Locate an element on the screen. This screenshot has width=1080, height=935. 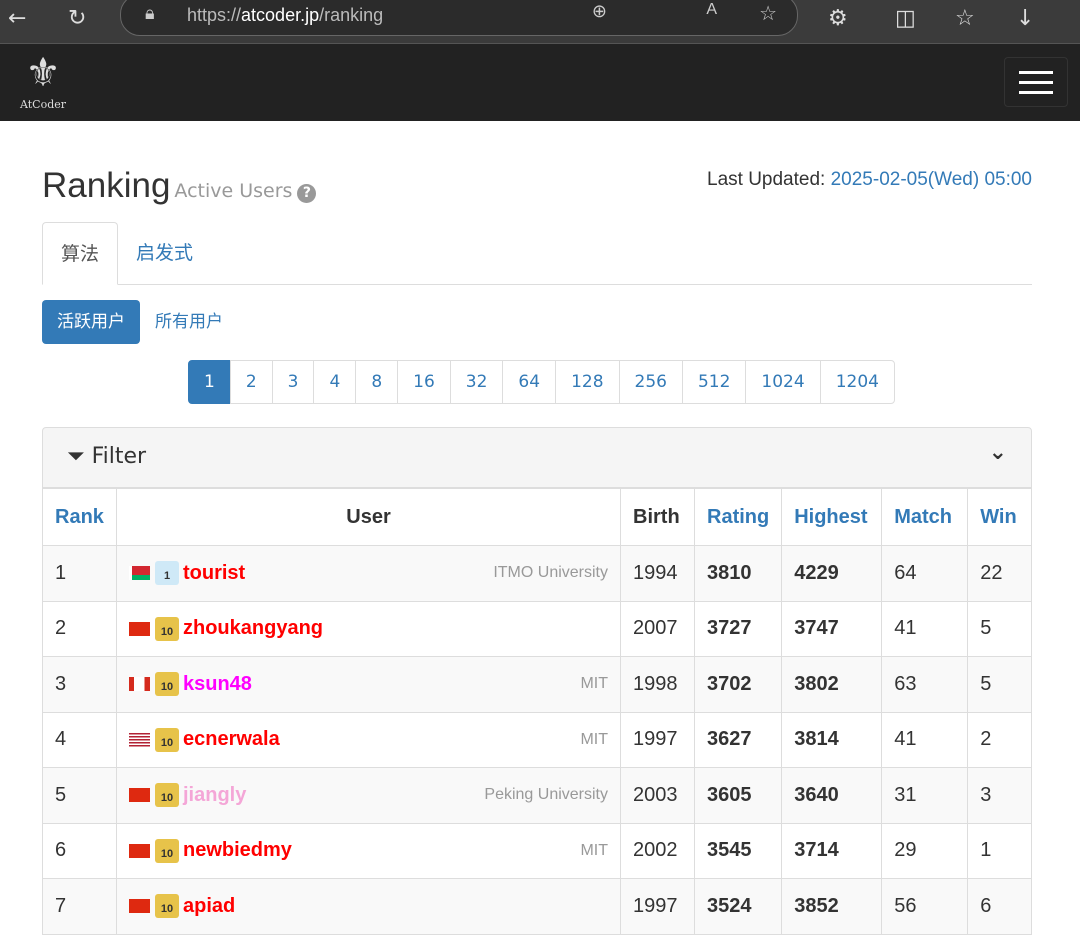
header-rank: Rank is located at coordinates (79, 517).